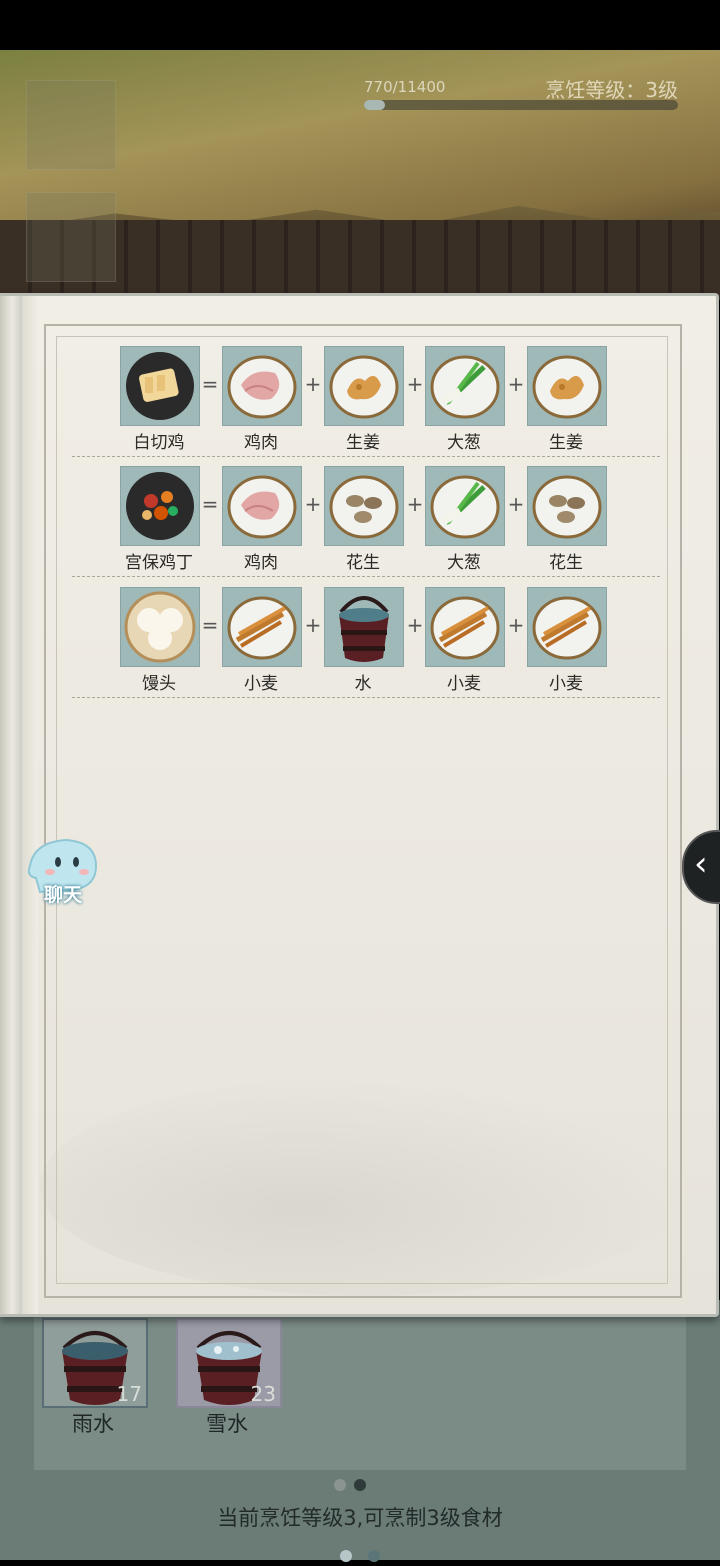 The image size is (720, 1566). I want to click on steamed-bun-icon, so click(160, 627).